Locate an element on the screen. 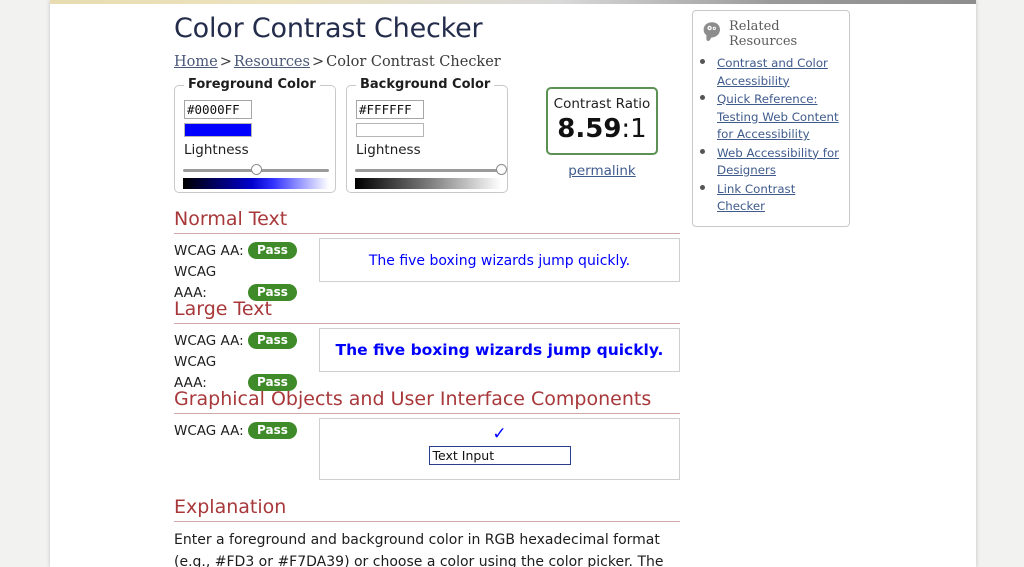 The width and height of the screenshot is (1024, 567). contrast-ratio-card: Contrast Ratio 8.59:1 is located at coordinates (602, 121).